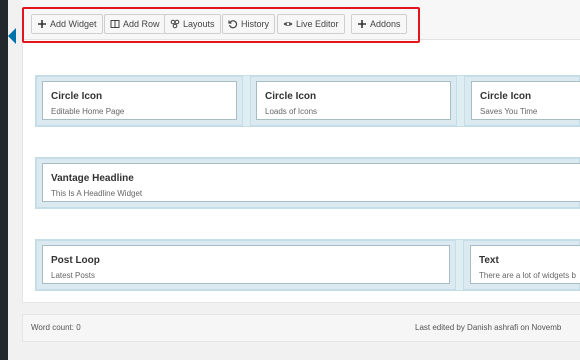 This screenshot has width=580, height=360. I want to click on widget-post-loop: Post Loop Latest Posts, so click(246, 264).